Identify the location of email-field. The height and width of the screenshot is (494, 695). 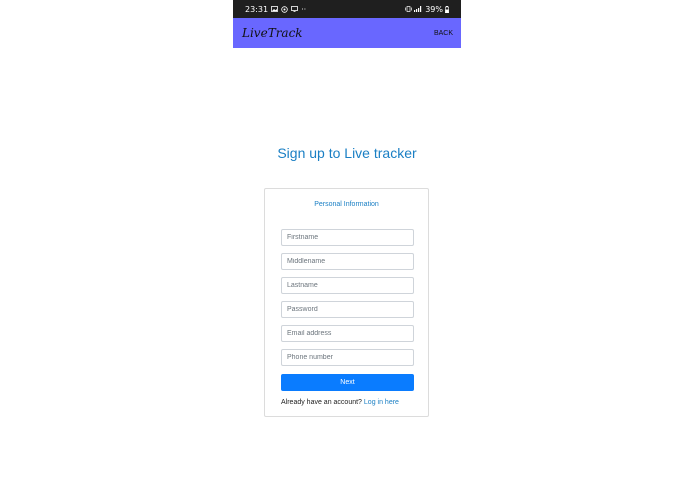
(347, 333).